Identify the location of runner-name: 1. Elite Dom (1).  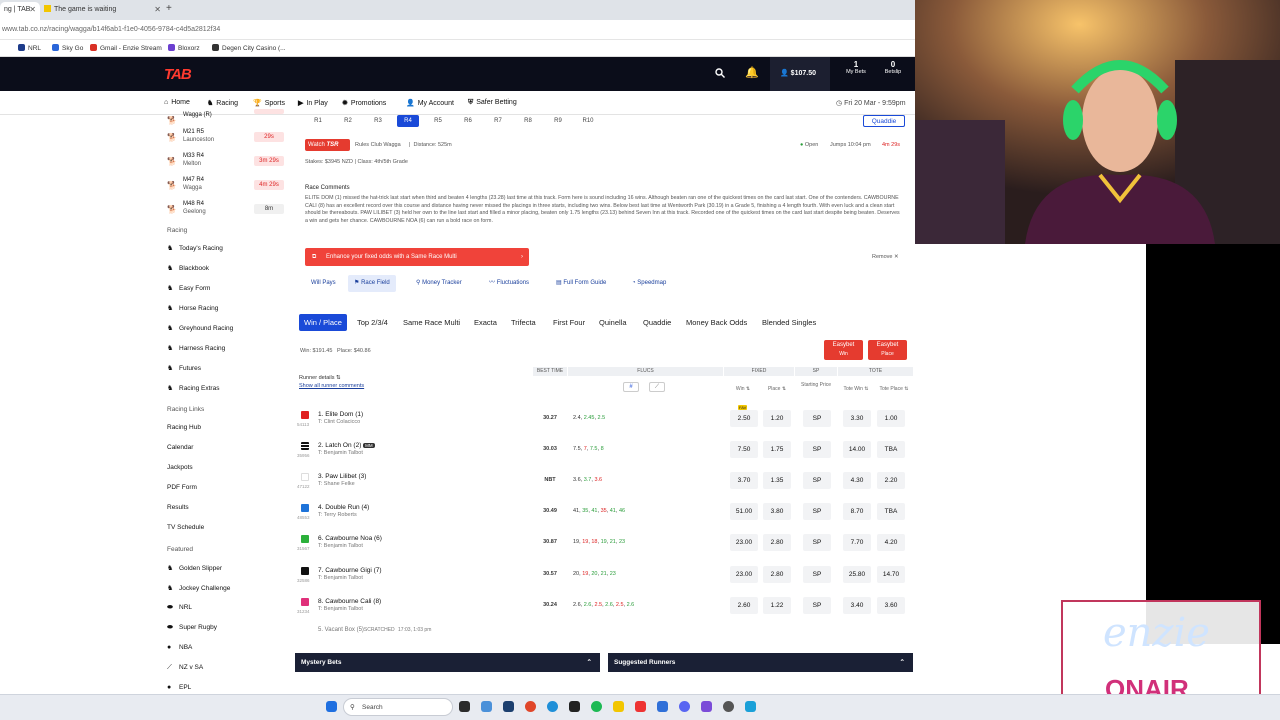
(340, 414).